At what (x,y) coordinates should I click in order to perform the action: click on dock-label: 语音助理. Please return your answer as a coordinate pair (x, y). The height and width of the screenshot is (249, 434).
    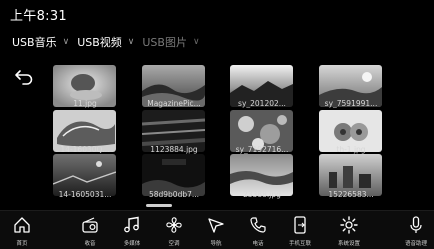
    Looking at the image, I should click on (415, 244).